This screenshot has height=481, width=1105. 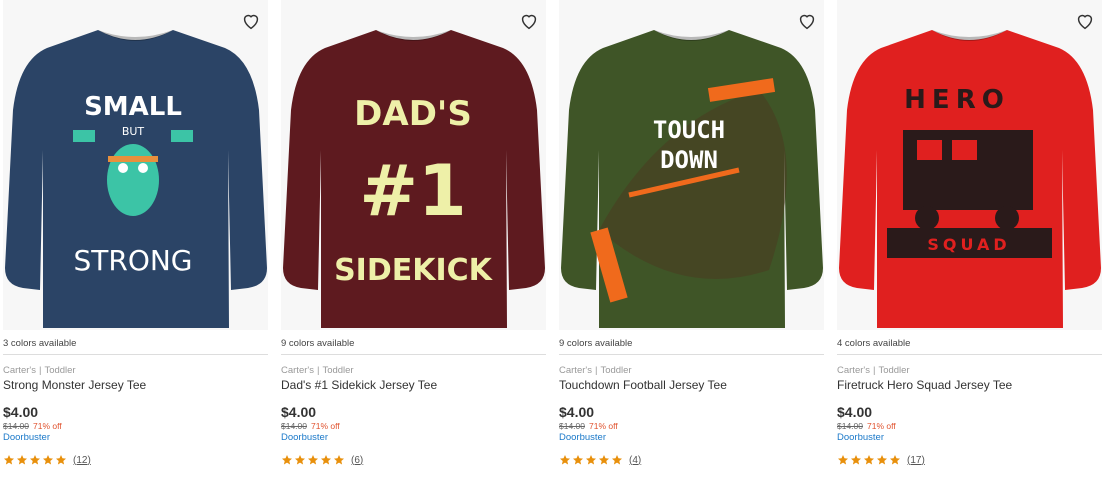 I want to click on shirt-image-dads-sidekick: DAD'S #1 SIDEKICK, so click(x=414, y=179).